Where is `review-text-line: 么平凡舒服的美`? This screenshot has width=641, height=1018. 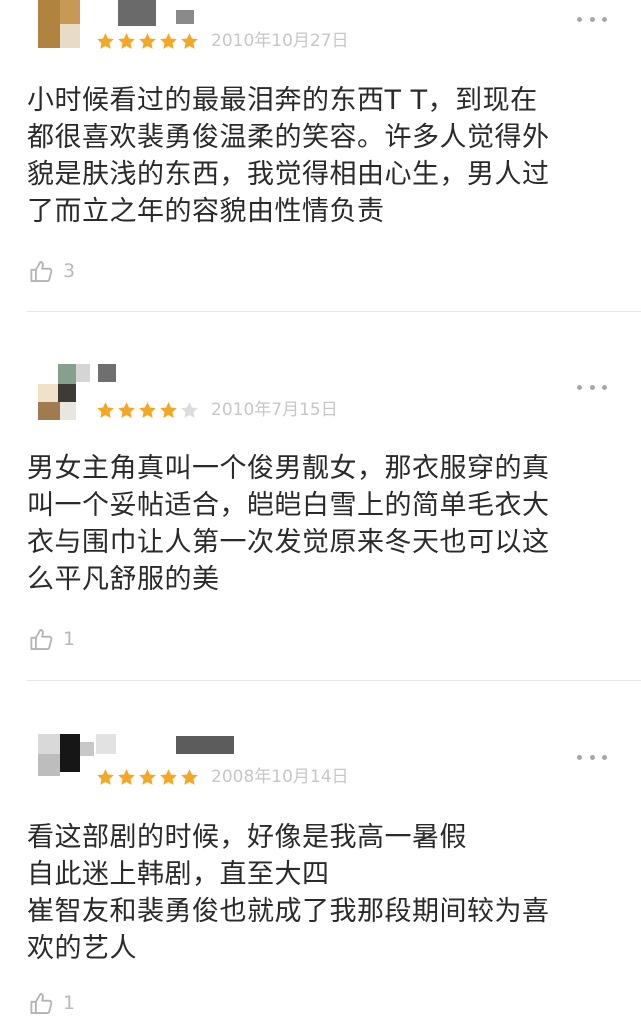
review-text-line: 么平凡舒服的美 is located at coordinates (123, 579).